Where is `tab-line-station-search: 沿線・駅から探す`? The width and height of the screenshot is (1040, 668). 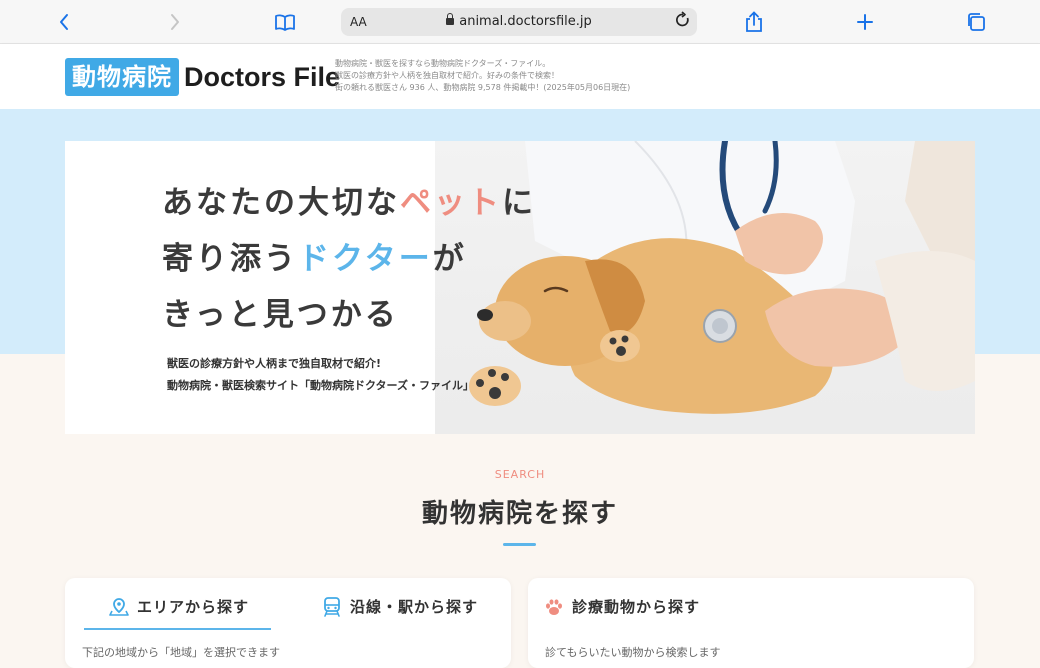 tab-line-station-search: 沿線・駅から探す is located at coordinates (400, 606).